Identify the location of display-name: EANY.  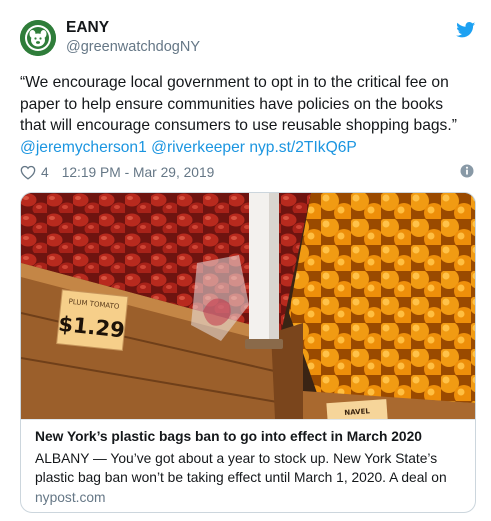
(87, 28).